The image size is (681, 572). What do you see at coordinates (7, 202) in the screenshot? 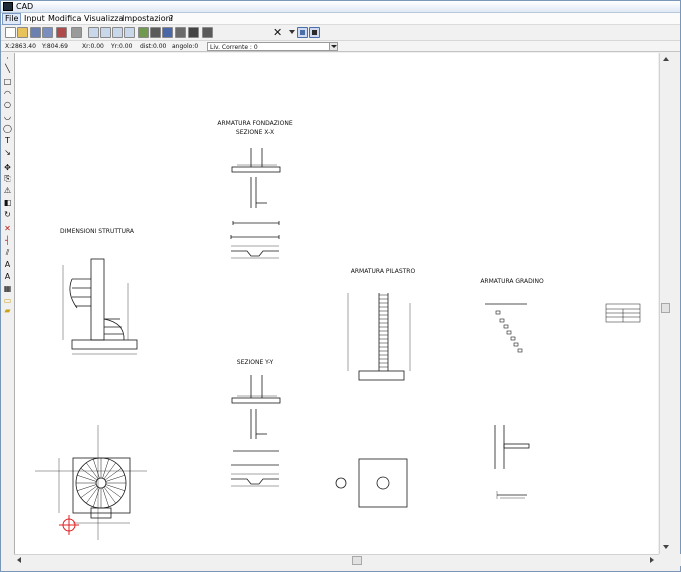
I see `scale-icon: ◧` at bounding box center [7, 202].